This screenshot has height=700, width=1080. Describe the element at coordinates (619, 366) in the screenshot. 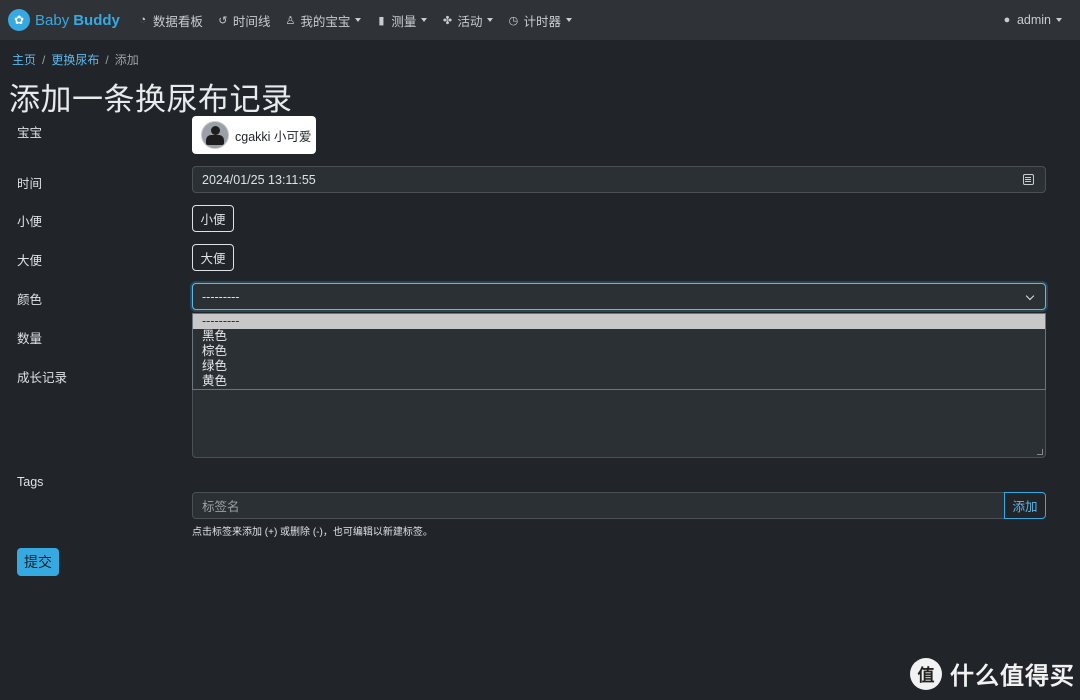

I see `color-option: 绿色` at that location.